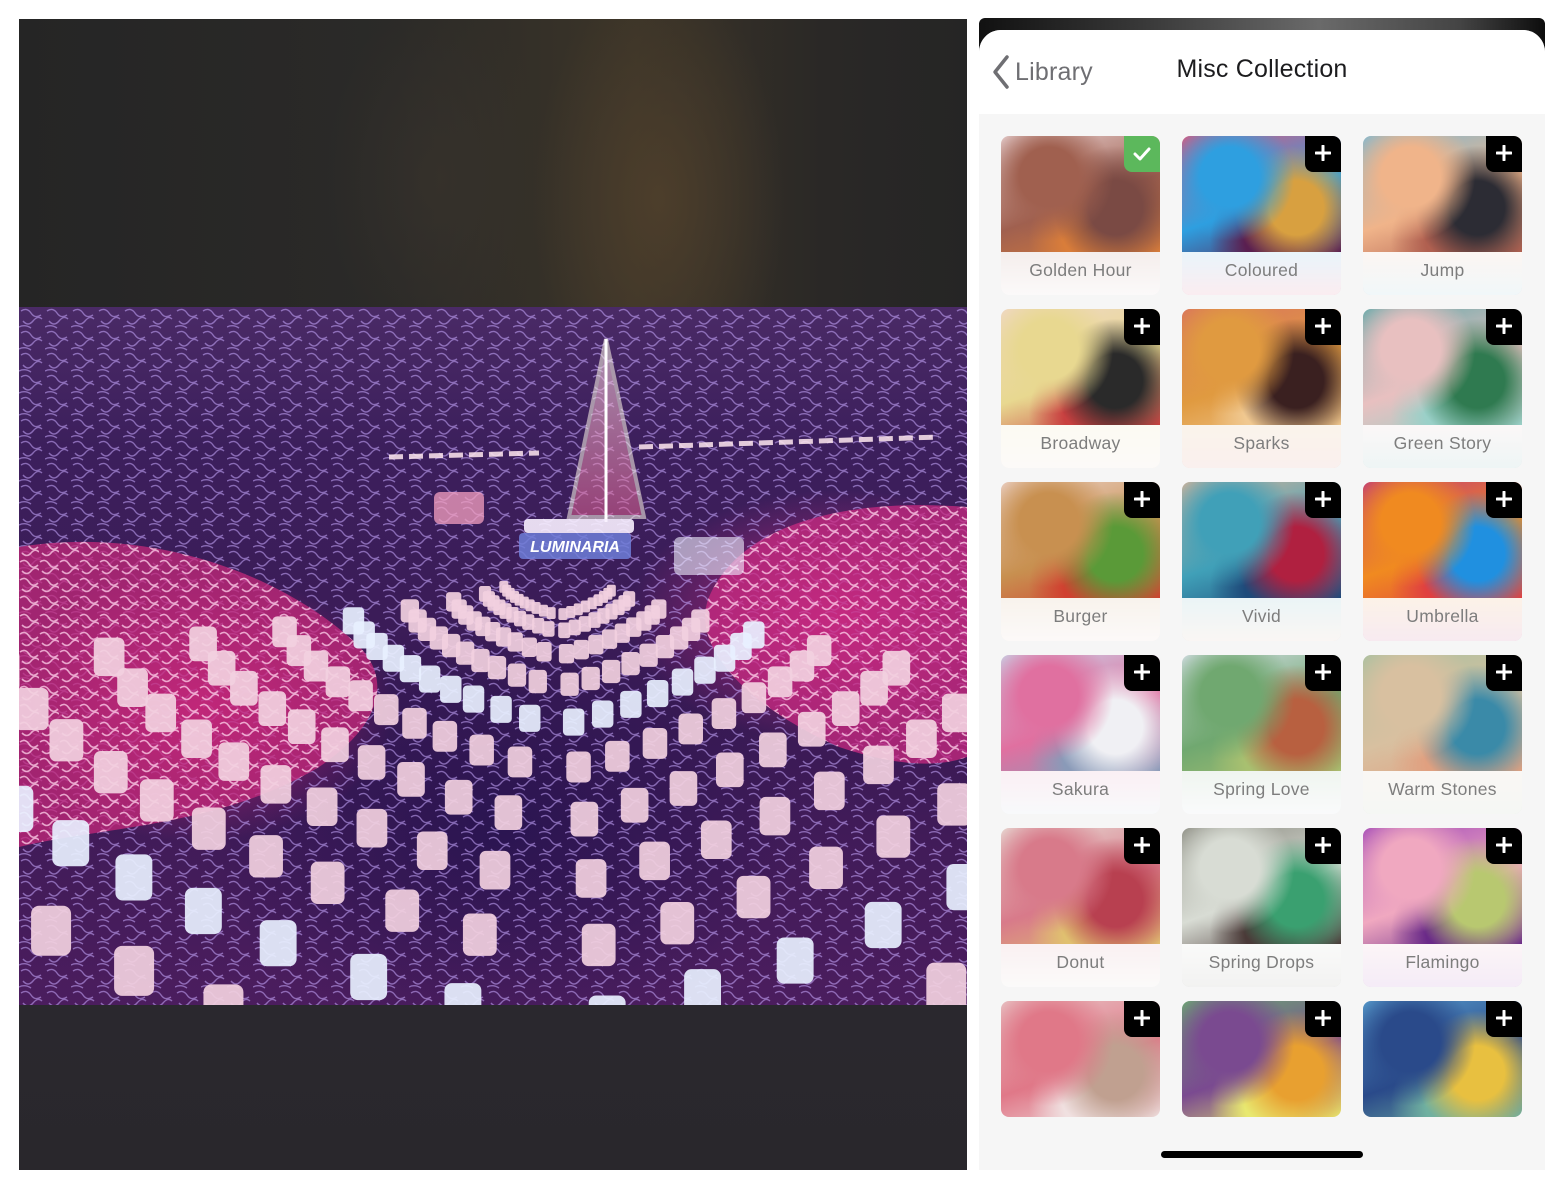 The height and width of the screenshot is (1188, 1562). I want to click on checkmark-icon, so click(1142, 154).